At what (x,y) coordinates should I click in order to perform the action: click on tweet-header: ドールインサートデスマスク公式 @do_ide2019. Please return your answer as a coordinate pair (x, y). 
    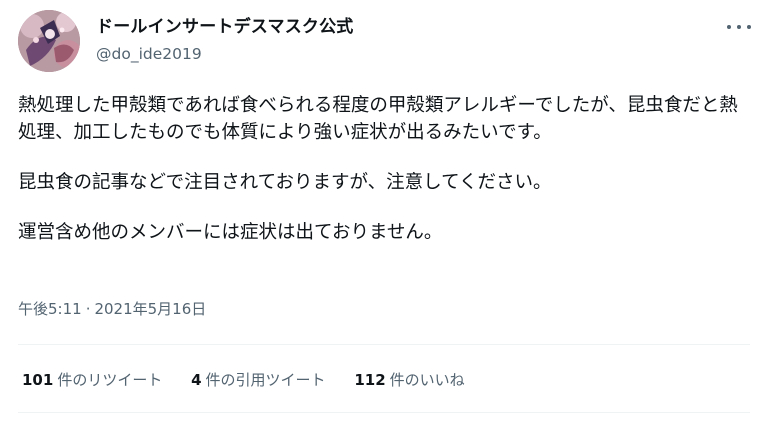
    Looking at the image, I should click on (388, 41).